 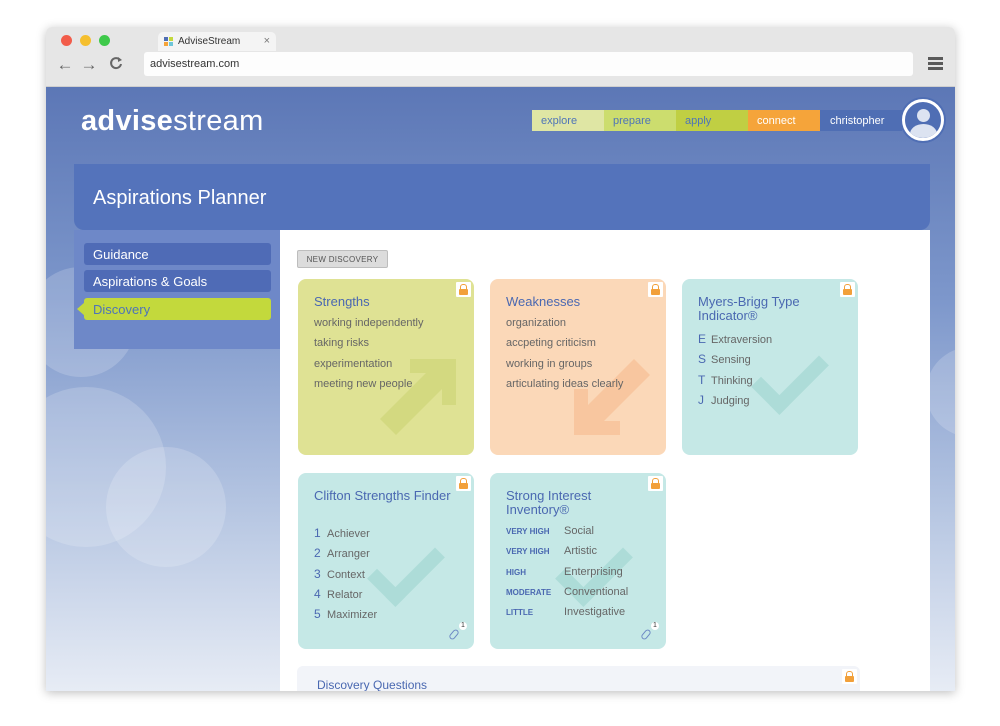 What do you see at coordinates (168, 41) in the screenshot?
I see `advisestream-favicon-icon` at bounding box center [168, 41].